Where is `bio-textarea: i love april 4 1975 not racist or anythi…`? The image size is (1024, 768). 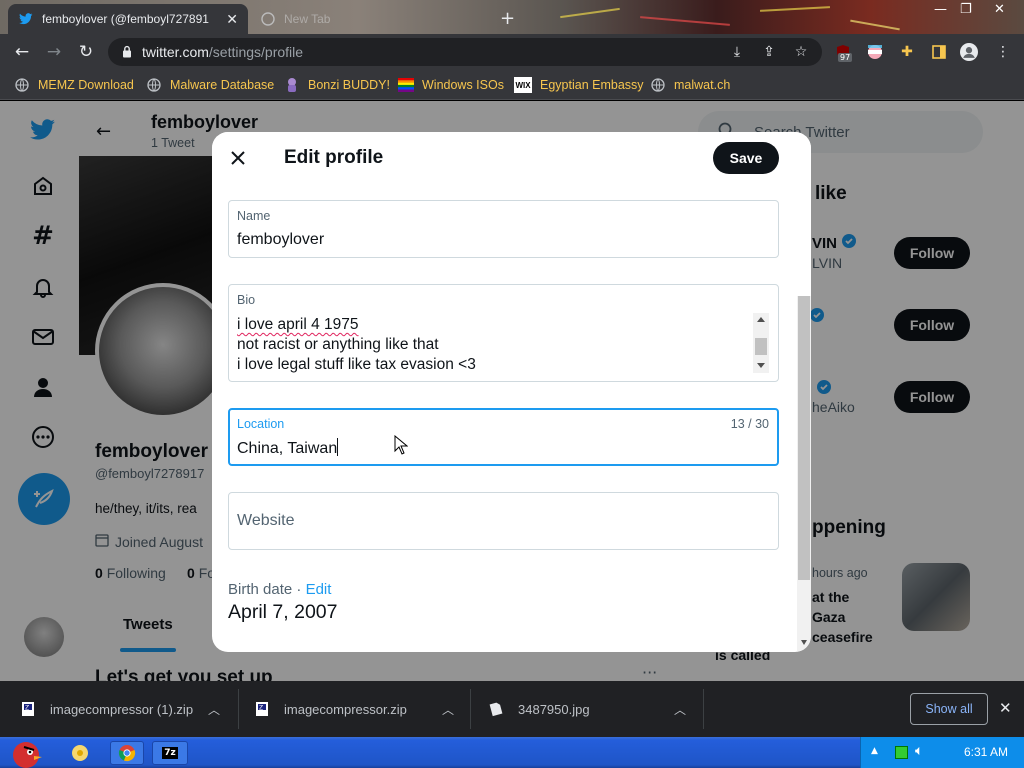 bio-textarea: i love april 4 1975 not racist or anythi… is located at coordinates (356, 345).